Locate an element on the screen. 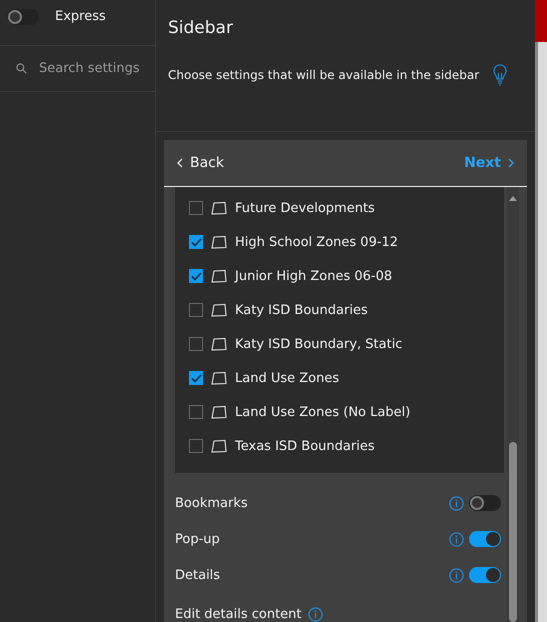 This screenshot has width=547, height=622. setting-label: Pop-up is located at coordinates (197, 539).